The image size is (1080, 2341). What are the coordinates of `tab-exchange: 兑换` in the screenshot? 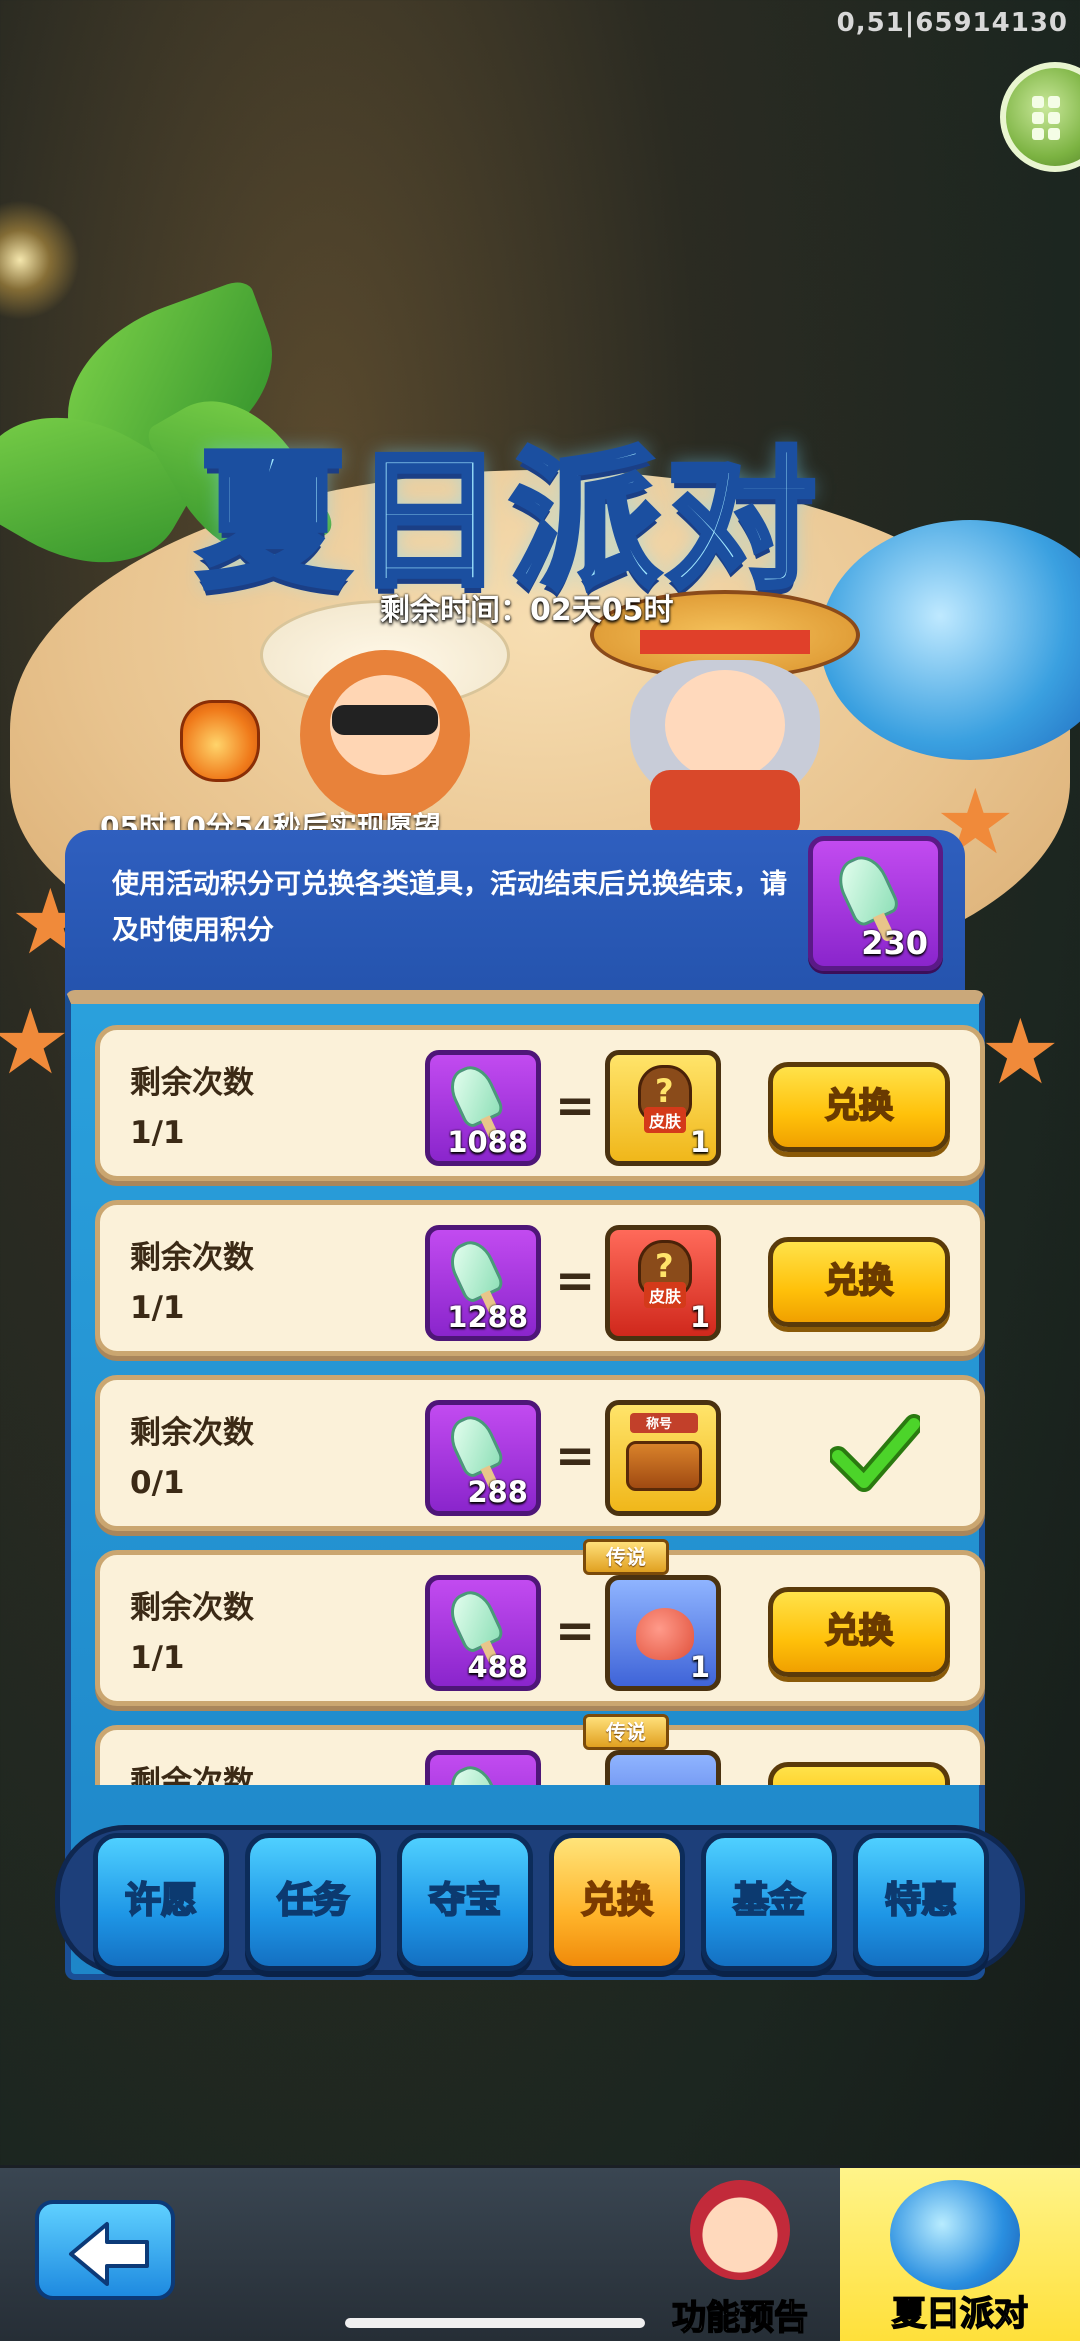 It's located at (617, 1902).